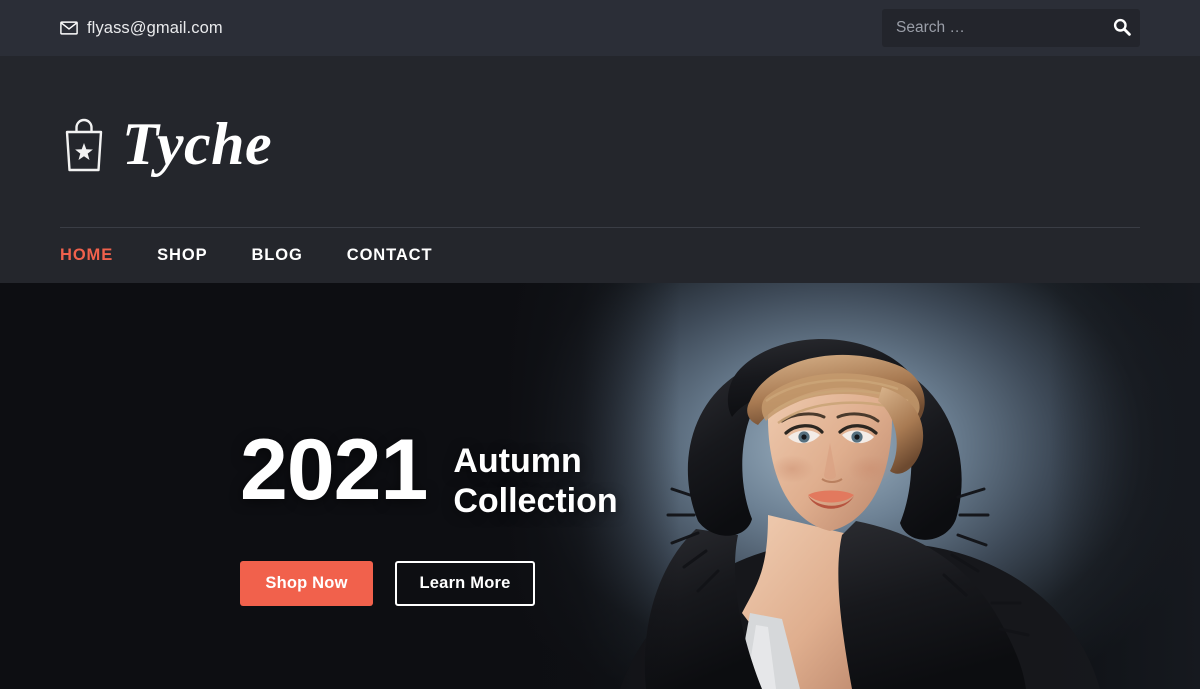  I want to click on nav-item-home: HOME, so click(86, 255).